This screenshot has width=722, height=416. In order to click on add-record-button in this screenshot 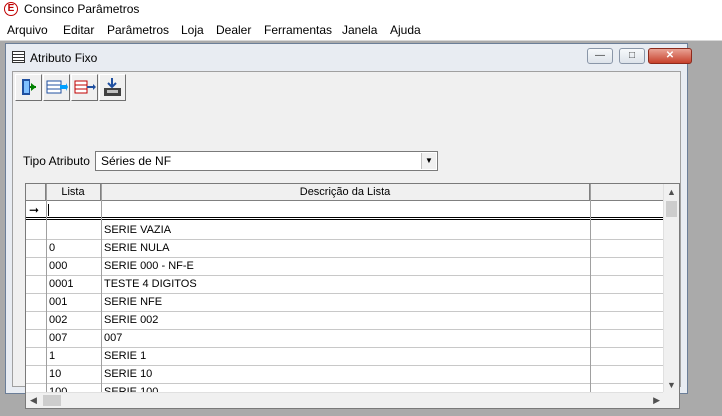, I will do `click(56, 87)`.